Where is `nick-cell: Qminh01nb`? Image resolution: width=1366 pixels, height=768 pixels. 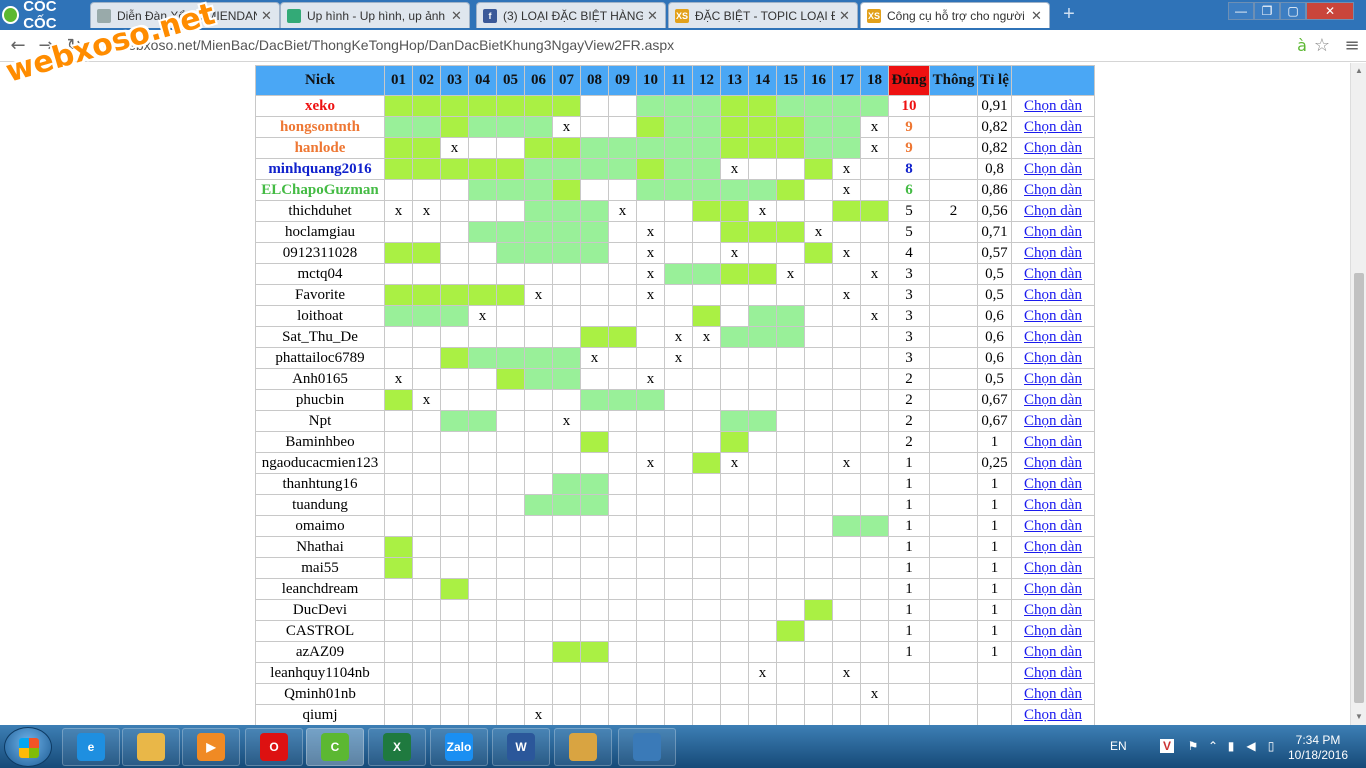 nick-cell: Qminh01nb is located at coordinates (320, 694).